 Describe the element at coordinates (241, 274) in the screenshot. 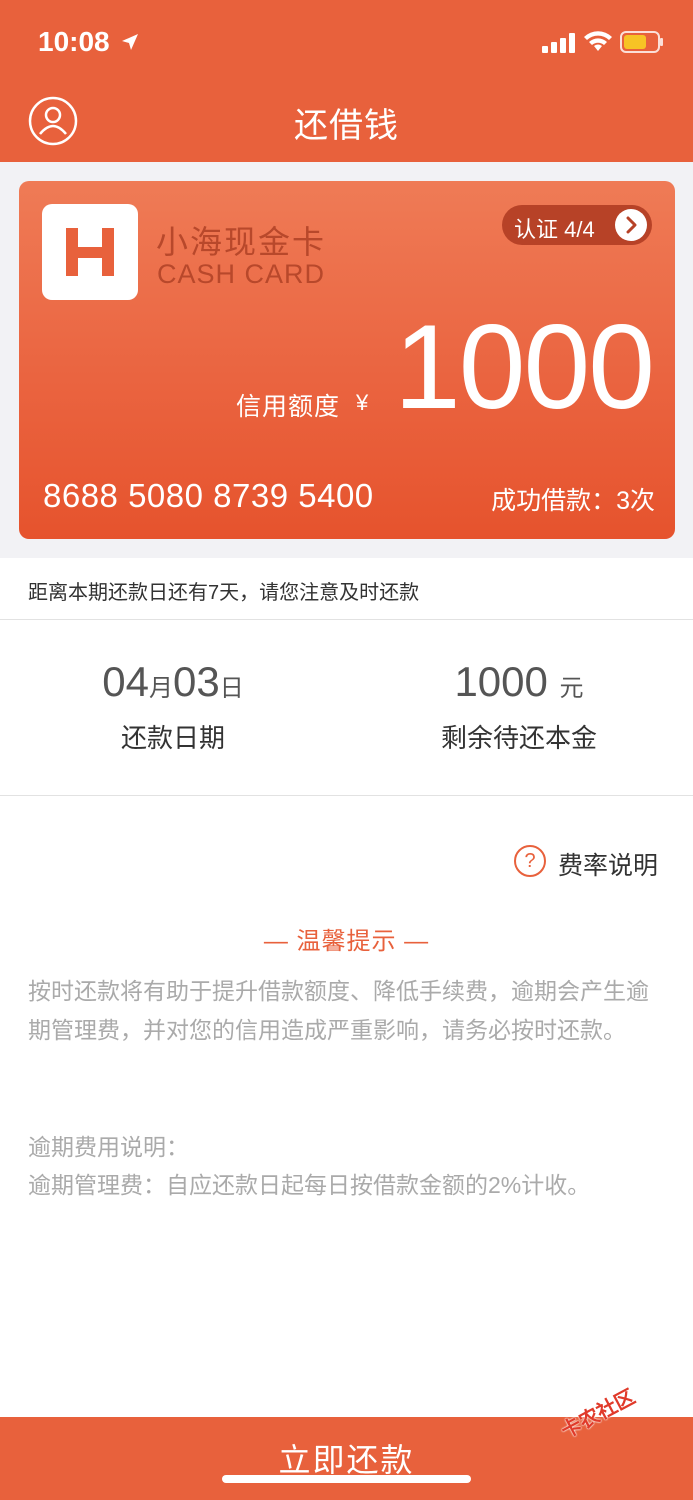

I see `brand-name-en: CASH CARD` at that location.